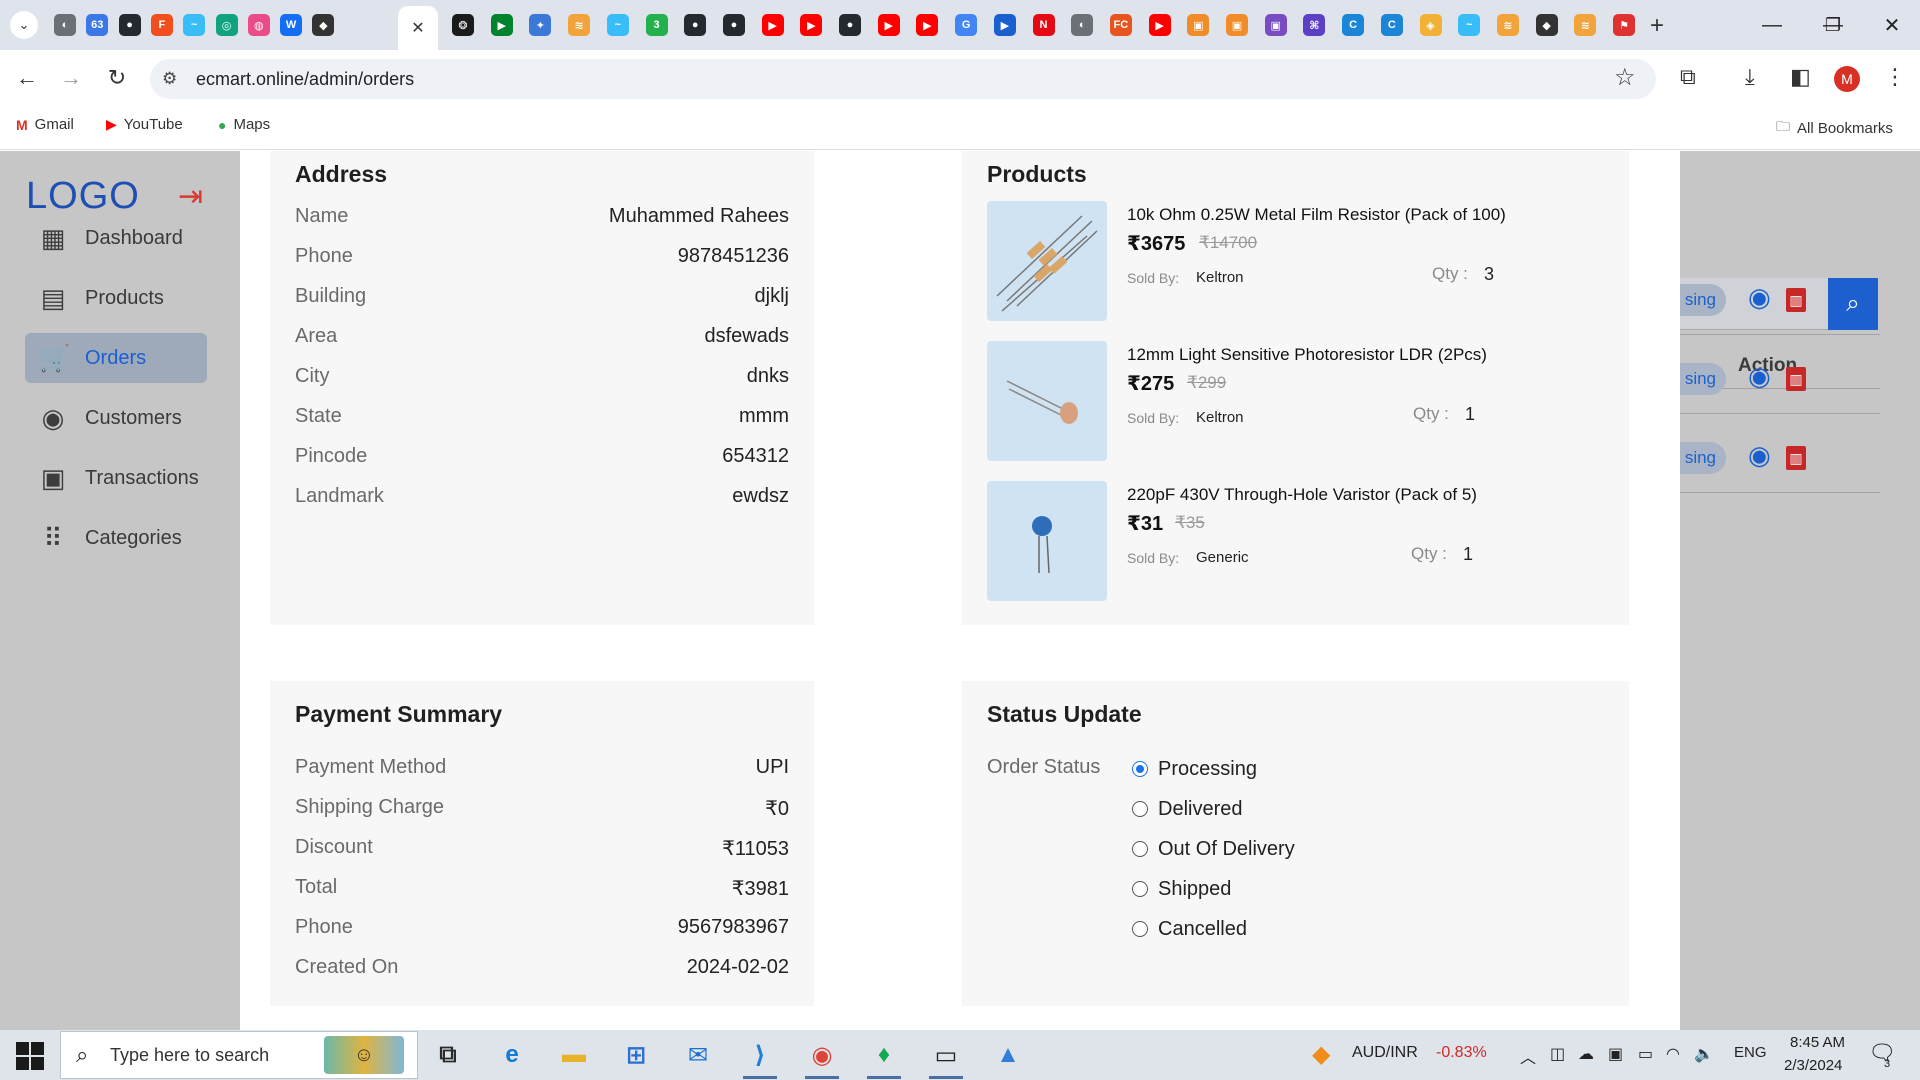 The height and width of the screenshot is (1080, 1920). I want to click on badge-icon: 63, so click(97, 25).